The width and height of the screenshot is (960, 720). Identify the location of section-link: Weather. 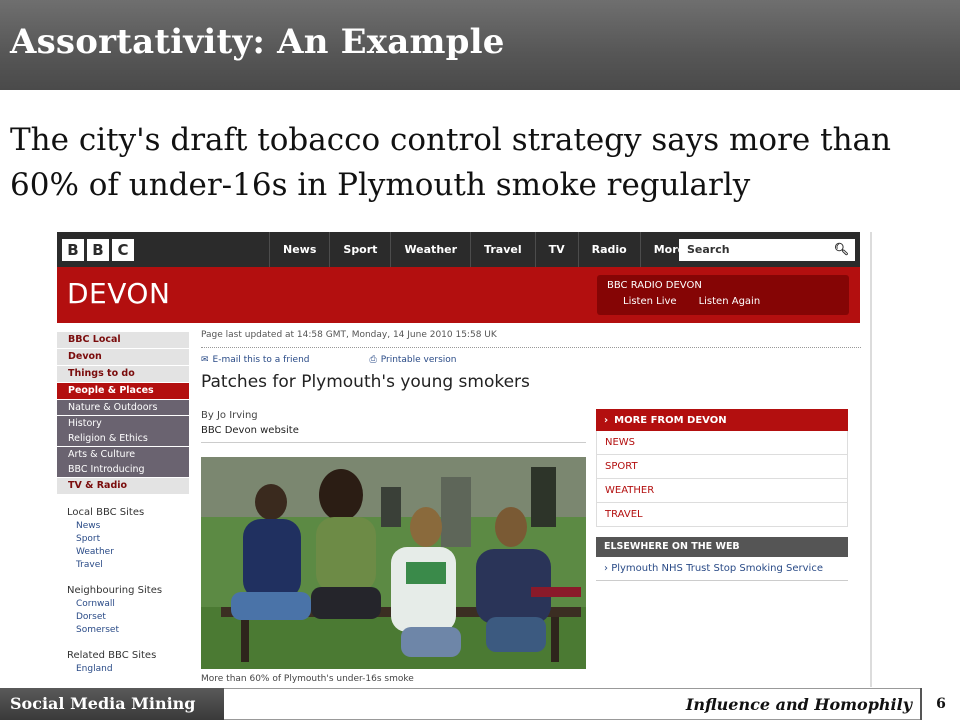
(128, 552).